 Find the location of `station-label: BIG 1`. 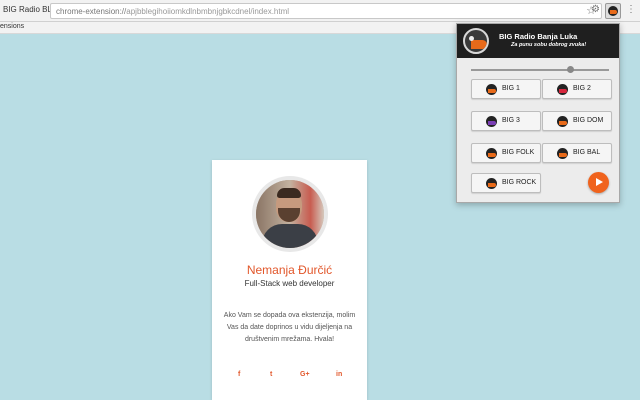

station-label: BIG 1 is located at coordinates (511, 88).